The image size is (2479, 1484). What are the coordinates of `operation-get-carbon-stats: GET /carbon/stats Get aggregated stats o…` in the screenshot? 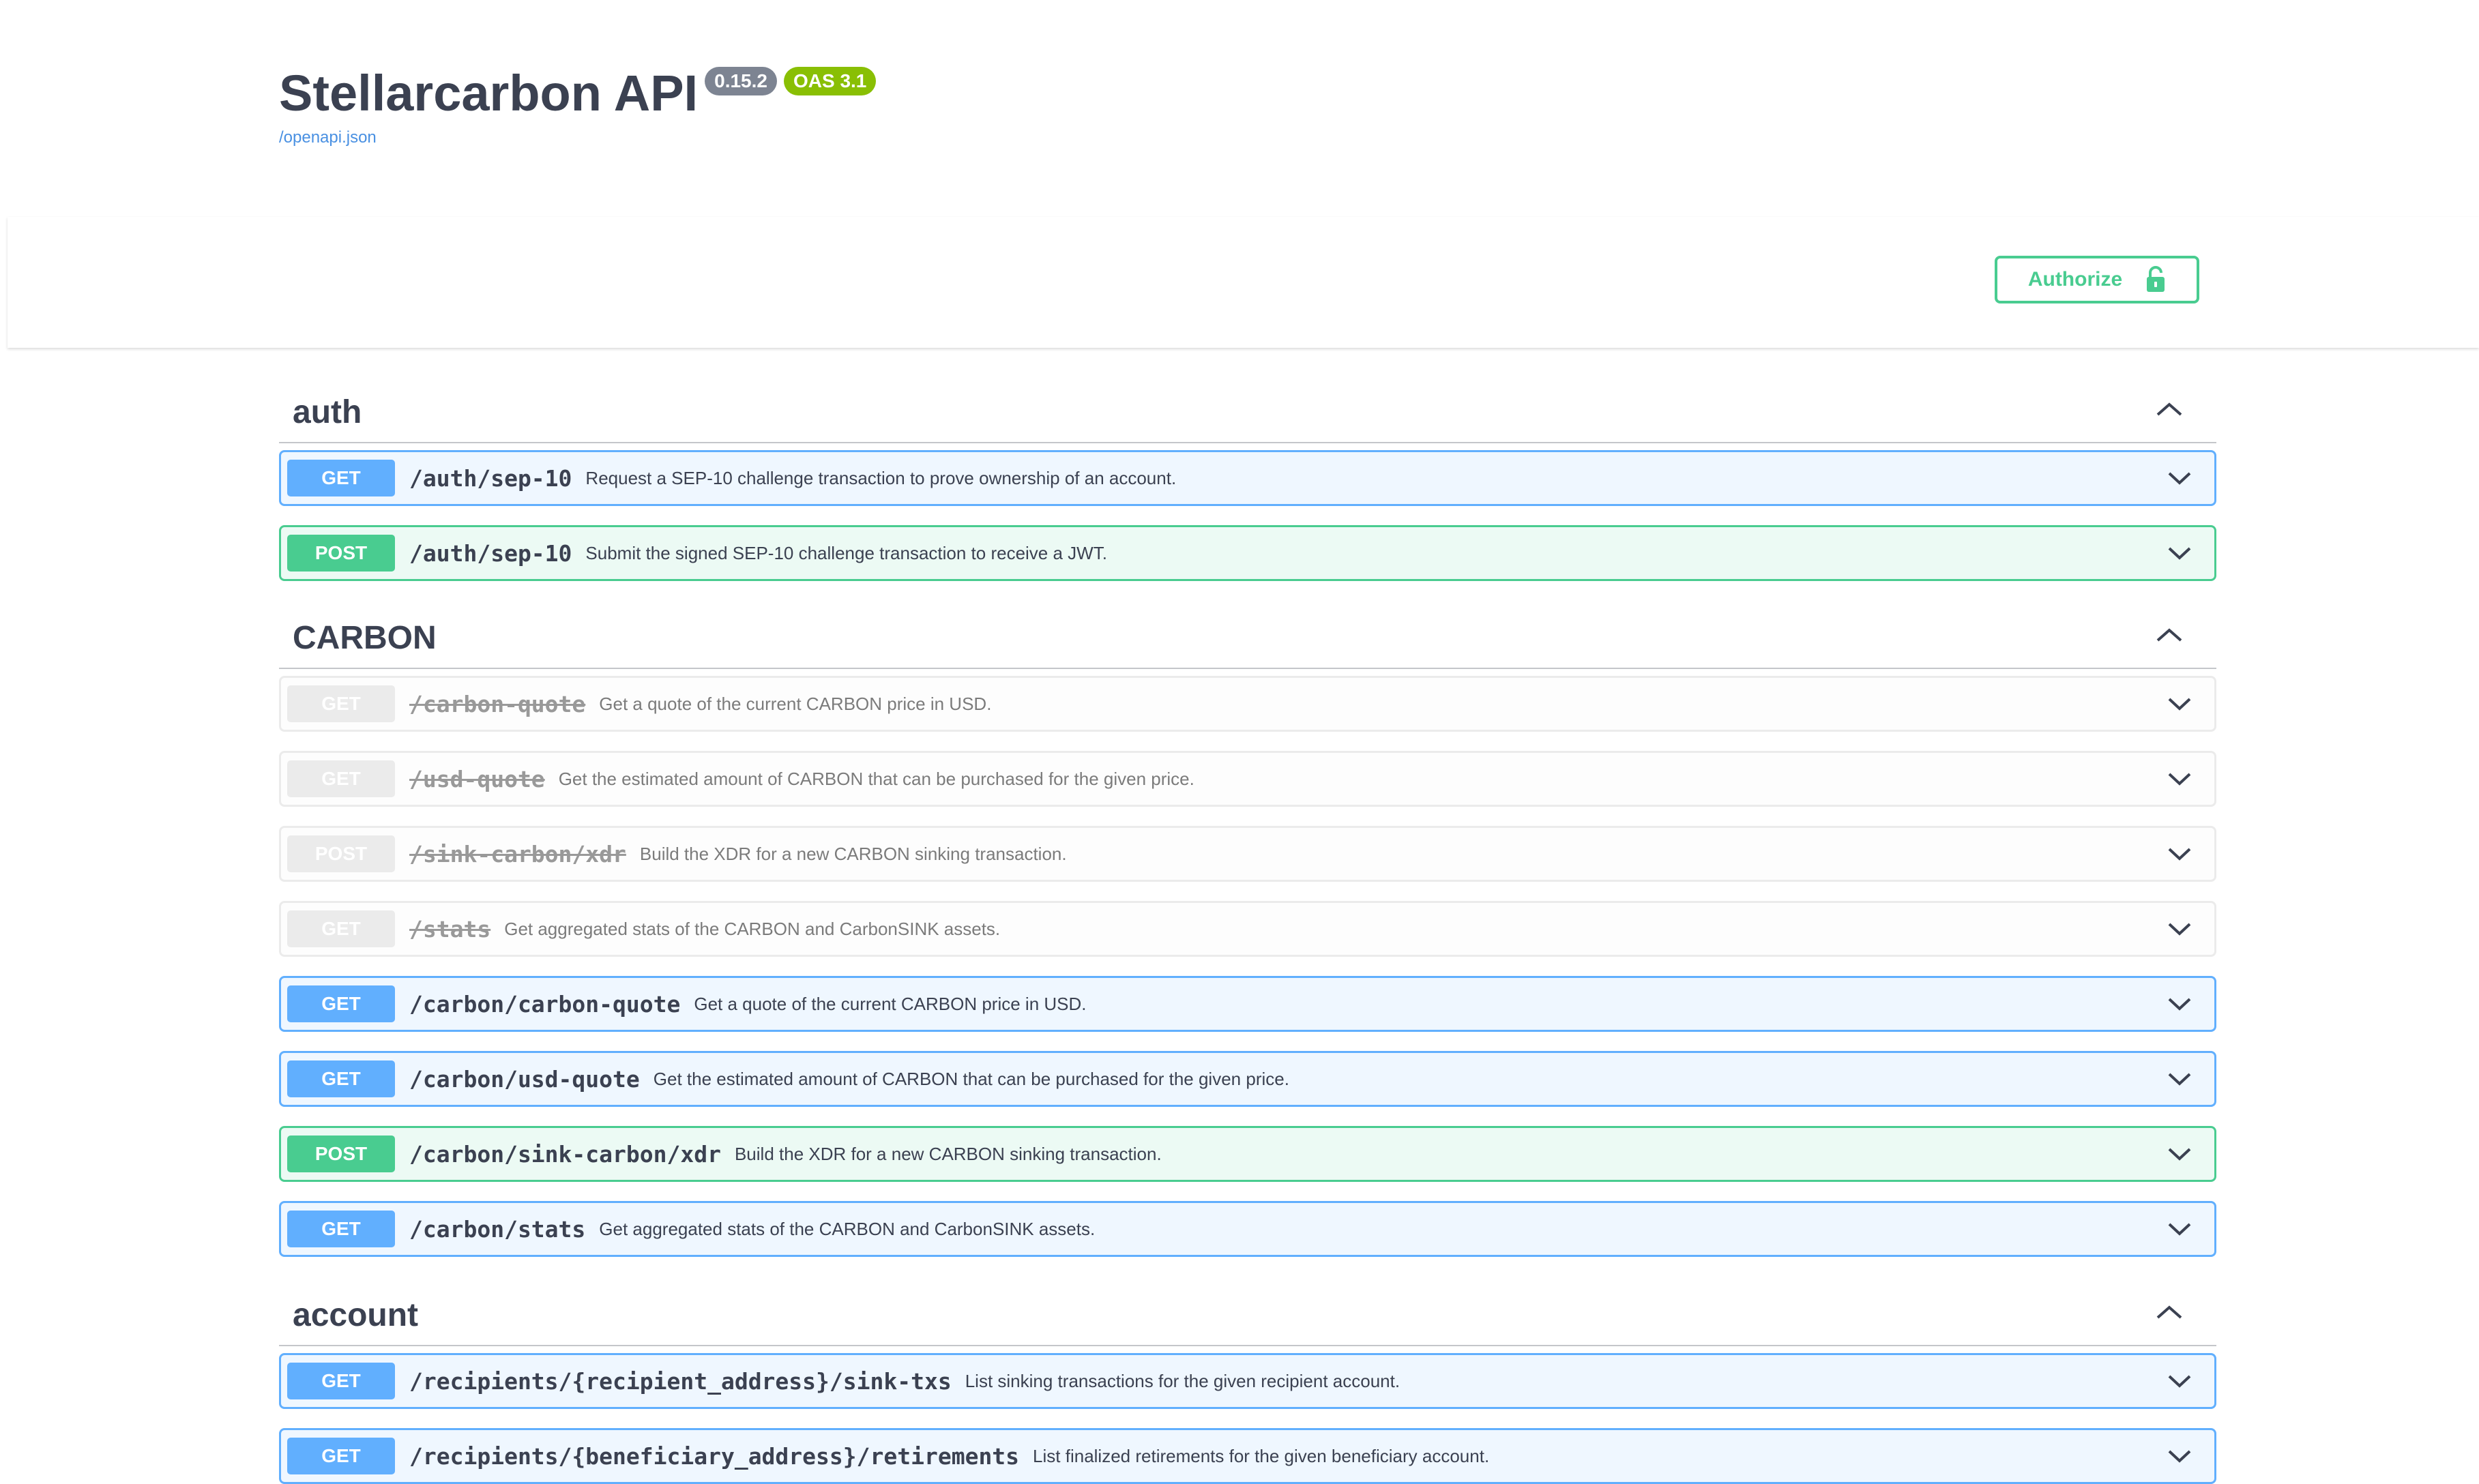 It's located at (1247, 1229).